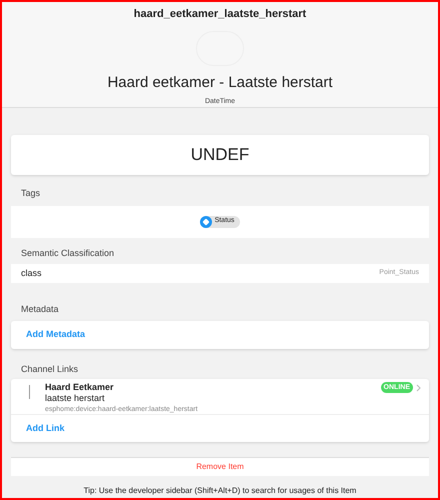 Image resolution: width=440 pixels, height=500 pixels. What do you see at coordinates (68, 253) in the screenshot?
I see `section-title: Semantic Classification` at bounding box center [68, 253].